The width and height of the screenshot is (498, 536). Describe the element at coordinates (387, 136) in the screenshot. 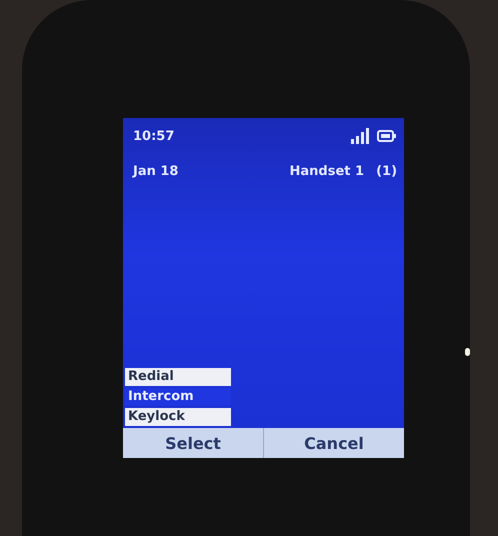

I see `battery-icon` at that location.